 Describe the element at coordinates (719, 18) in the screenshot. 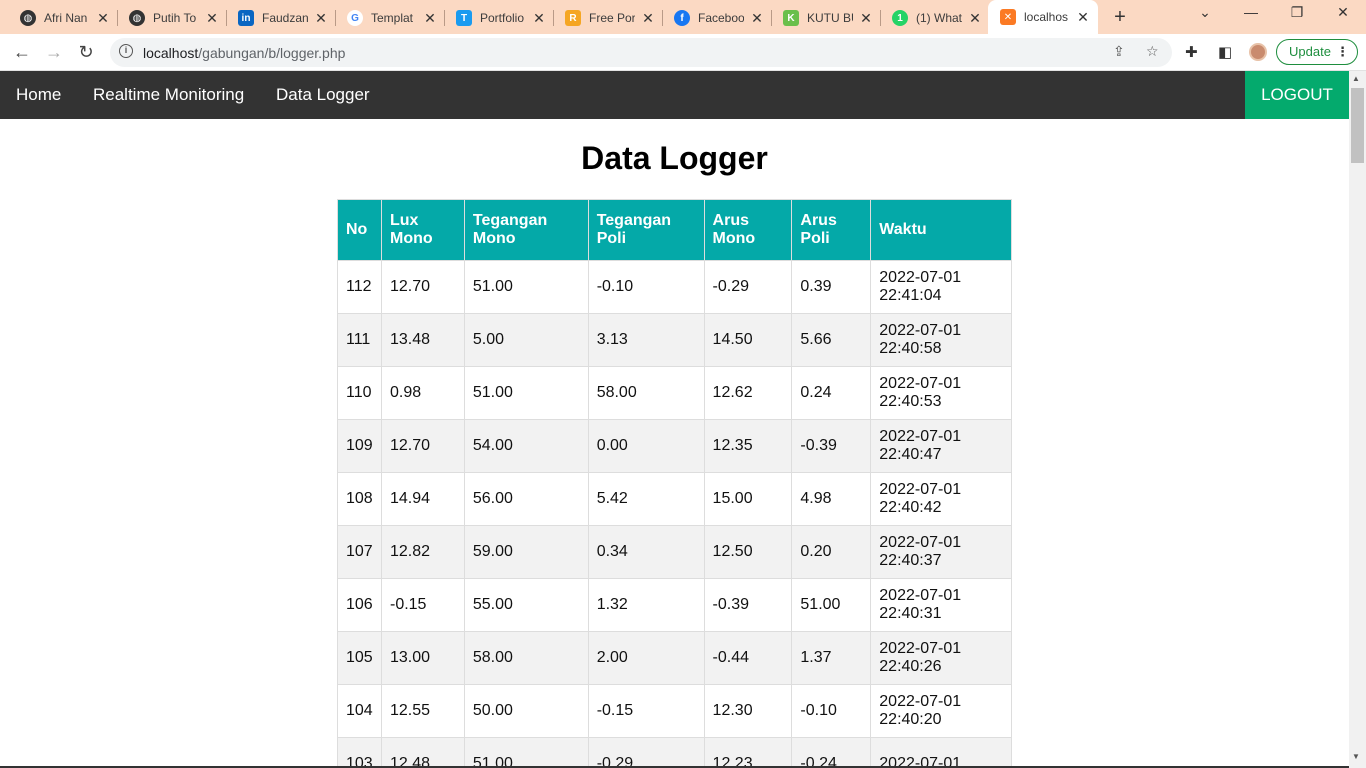

I see `browser-tab: f Faceboo ✕` at that location.